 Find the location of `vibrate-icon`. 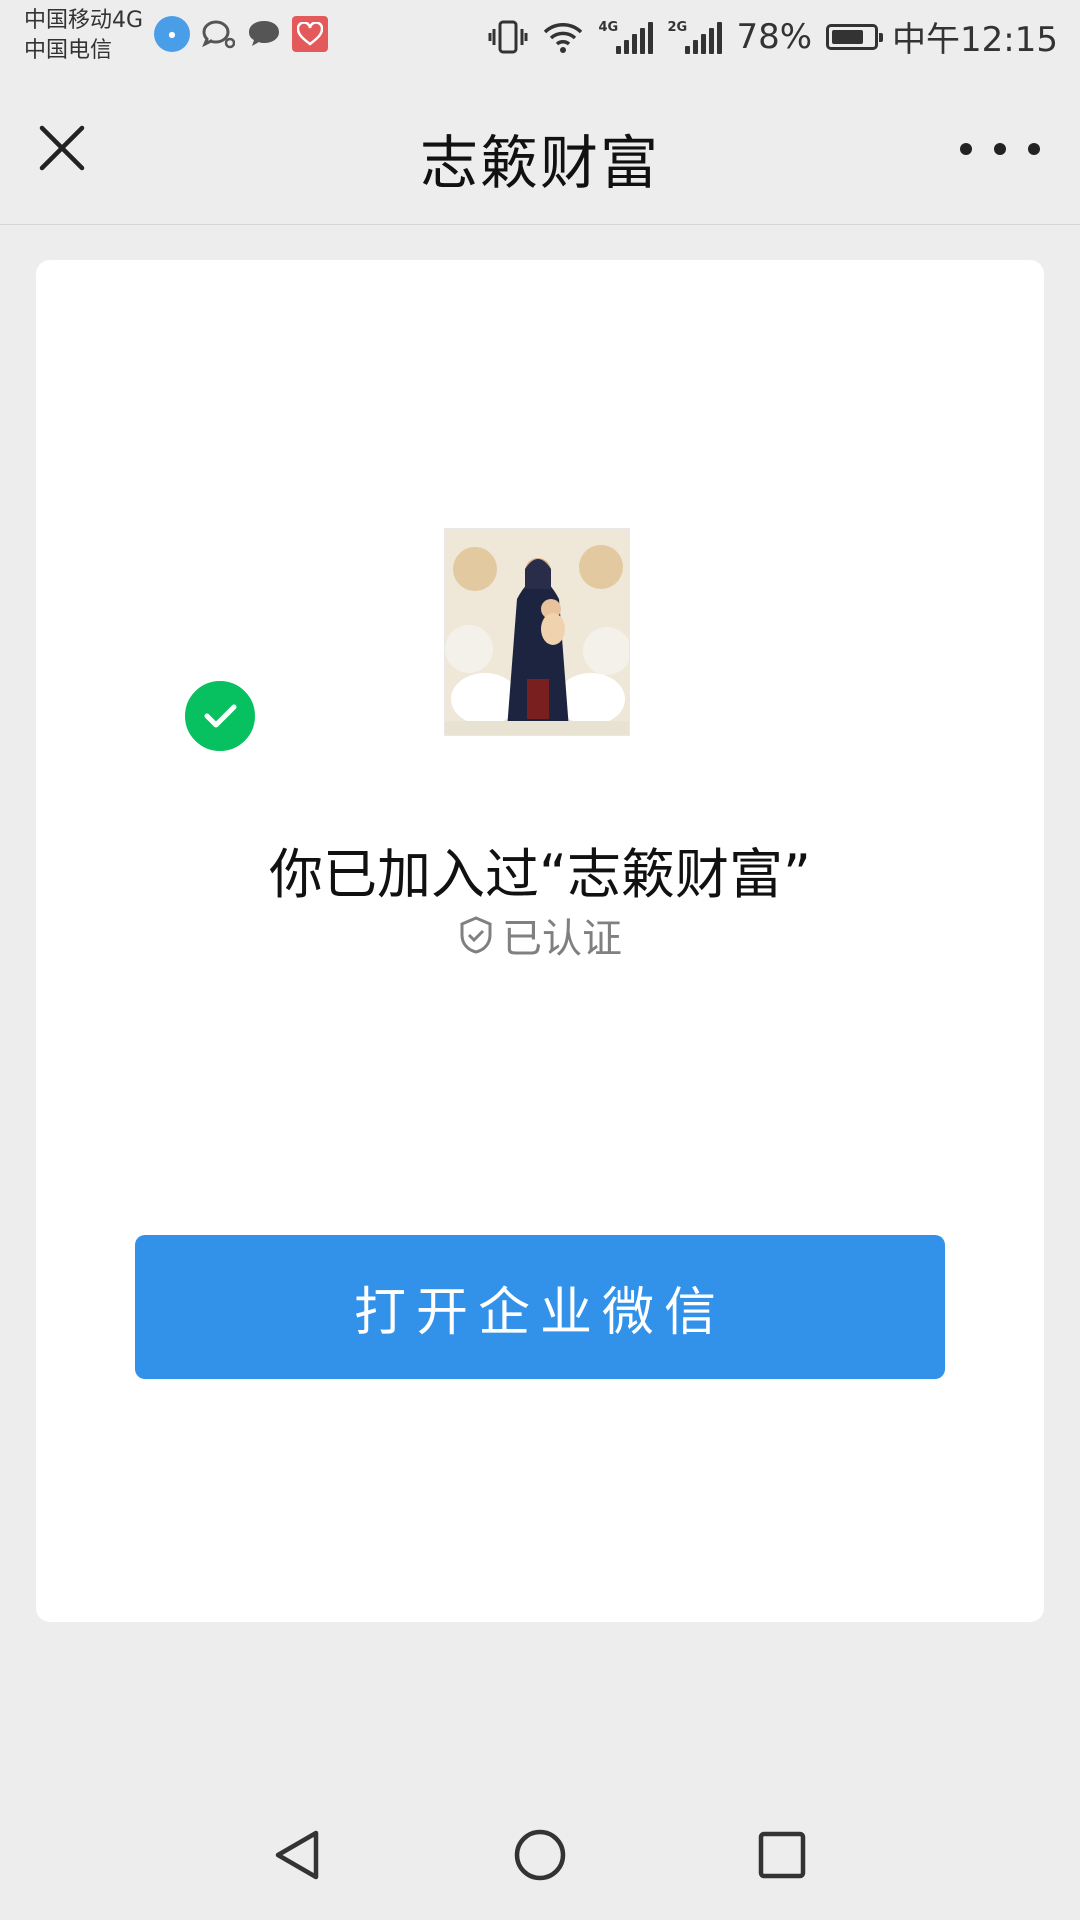

vibrate-icon is located at coordinates (508, 36).